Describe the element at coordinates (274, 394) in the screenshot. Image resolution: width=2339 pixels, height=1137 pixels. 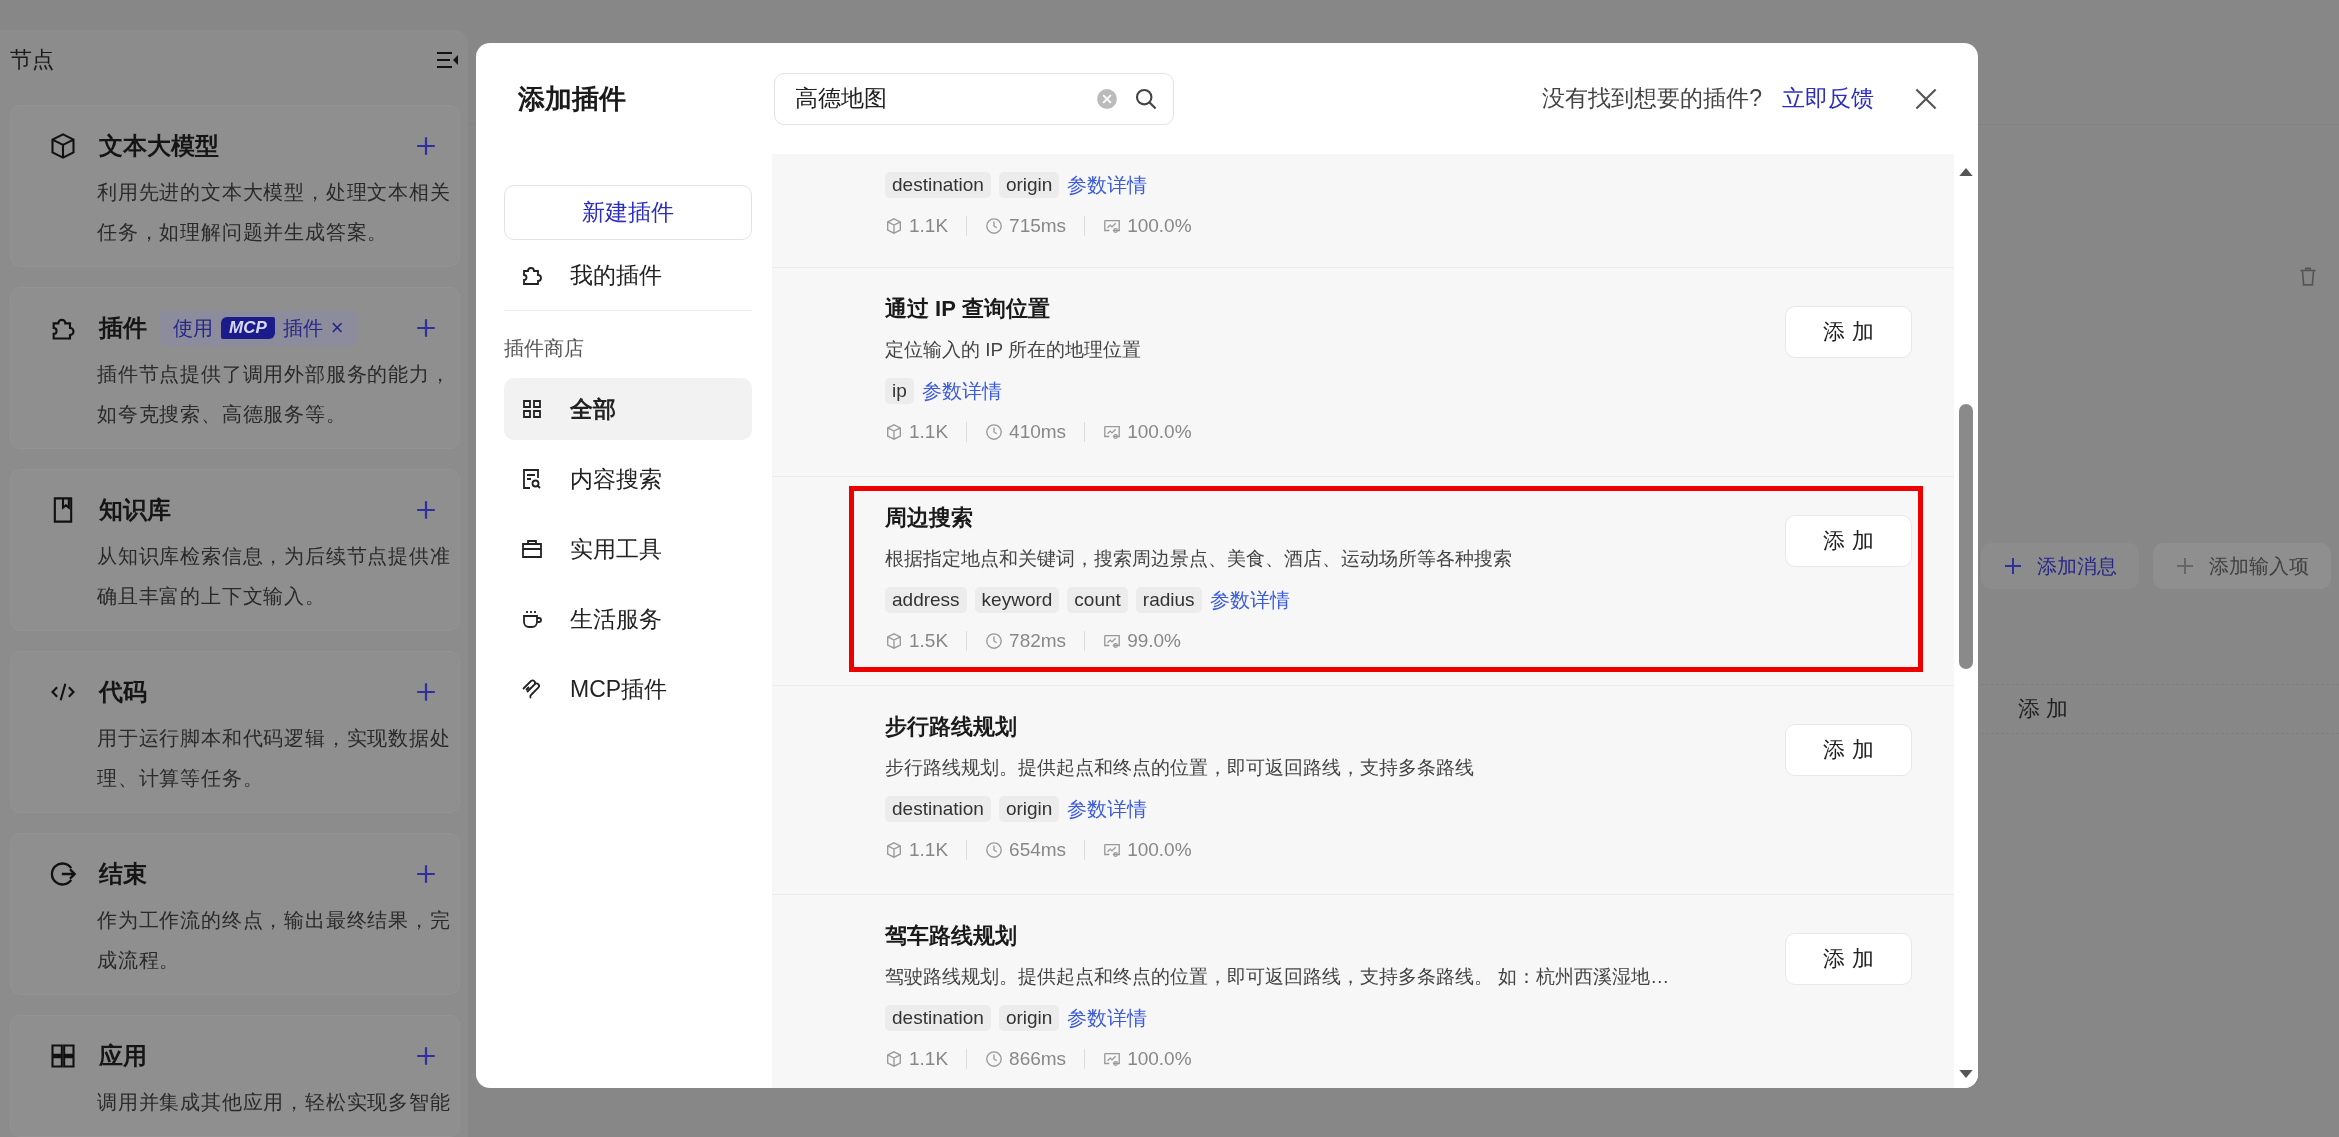
I see `node-description: 插件节点提供了调用外部服务的能力，如夸克搜索、高德服务等。` at that location.